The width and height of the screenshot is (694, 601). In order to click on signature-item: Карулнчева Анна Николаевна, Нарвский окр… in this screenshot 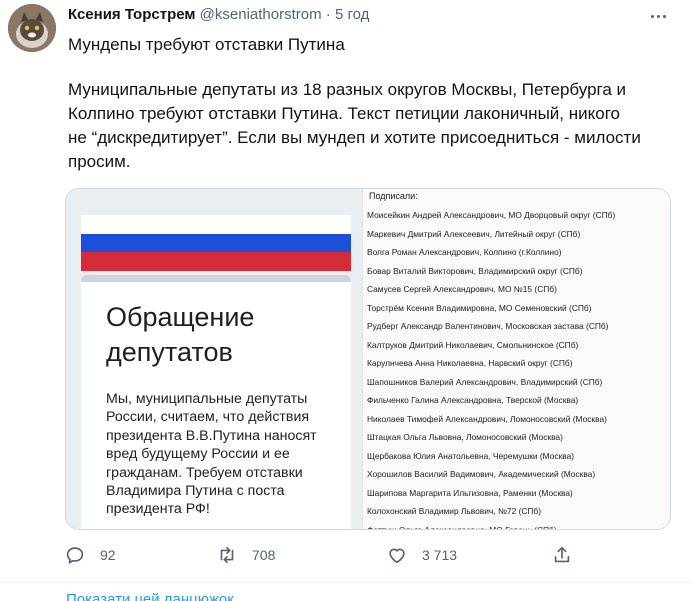, I will do `click(470, 363)`.